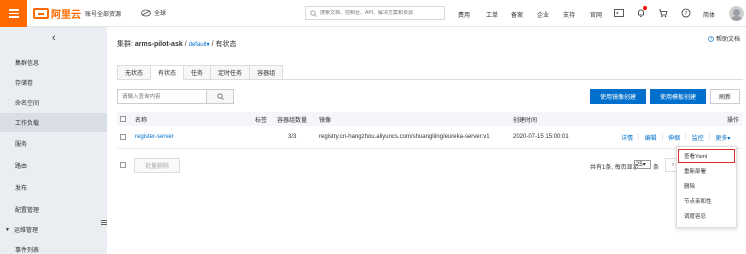  I want to click on table-footer: 批量删除 共有1条, 每页显示: 25 ▾ 条 «, so click(430, 165).